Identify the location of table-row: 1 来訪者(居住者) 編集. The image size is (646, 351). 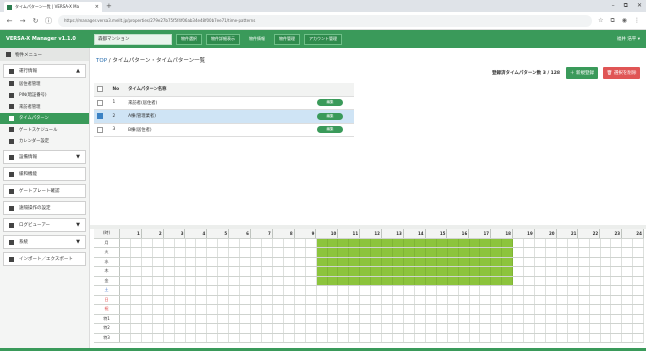
(224, 103).